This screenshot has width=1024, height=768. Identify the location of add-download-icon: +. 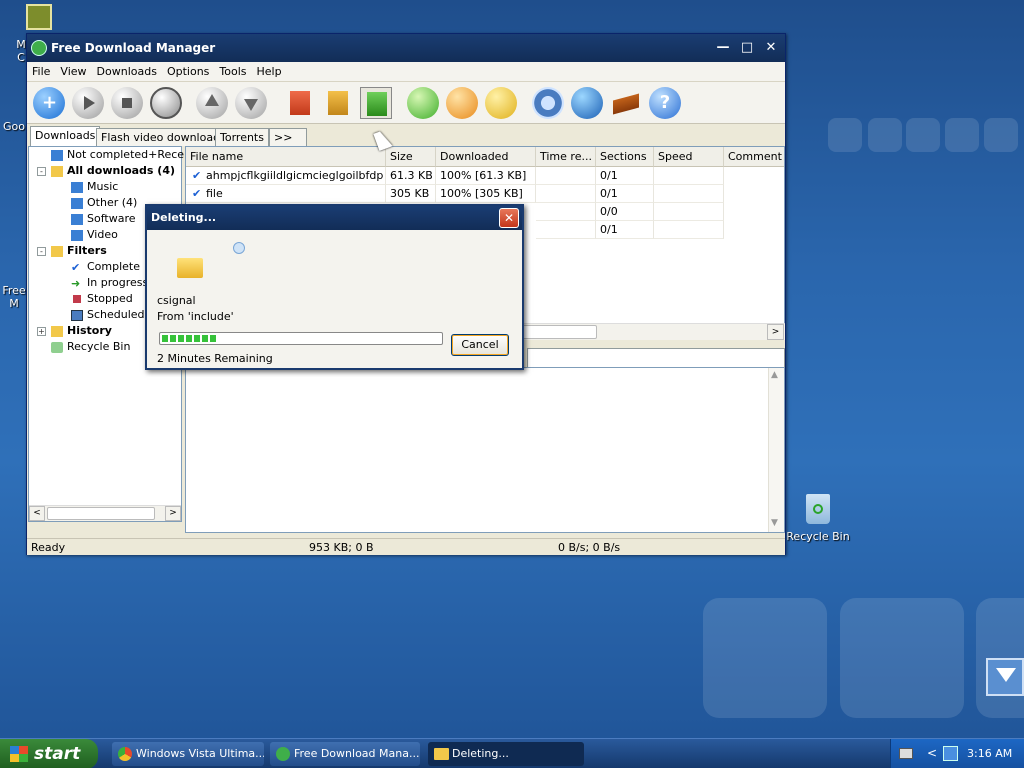
(49, 103).